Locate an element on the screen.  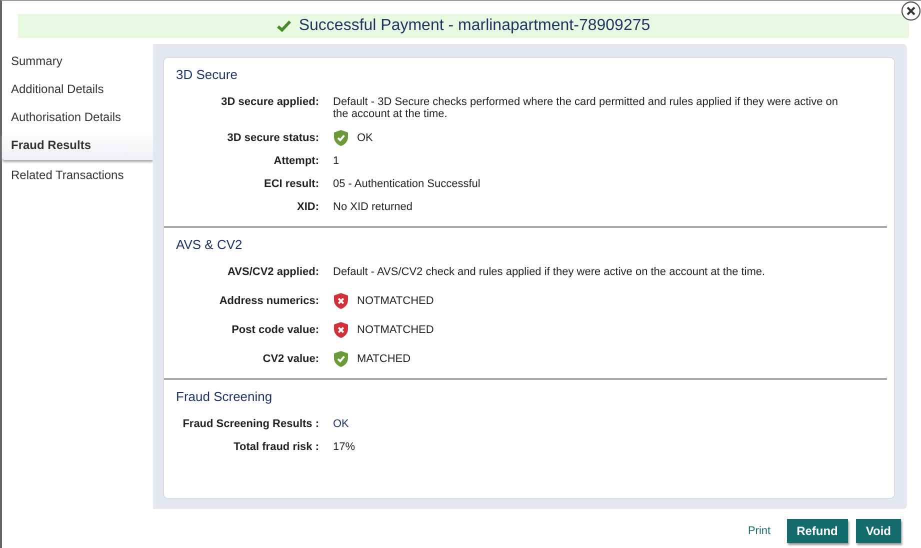
field-label: XID: is located at coordinates (307, 207).